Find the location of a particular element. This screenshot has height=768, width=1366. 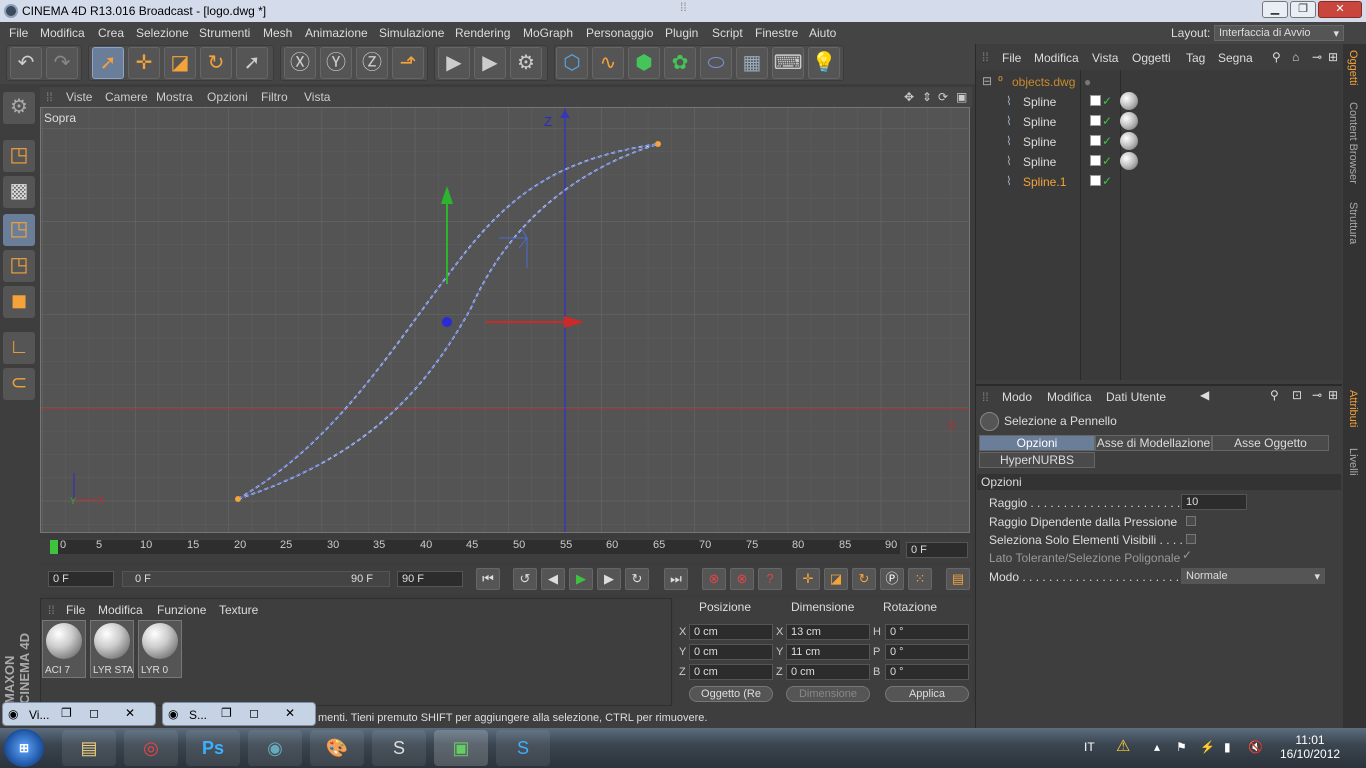

position-y-field: 0 cm is located at coordinates (731, 652).